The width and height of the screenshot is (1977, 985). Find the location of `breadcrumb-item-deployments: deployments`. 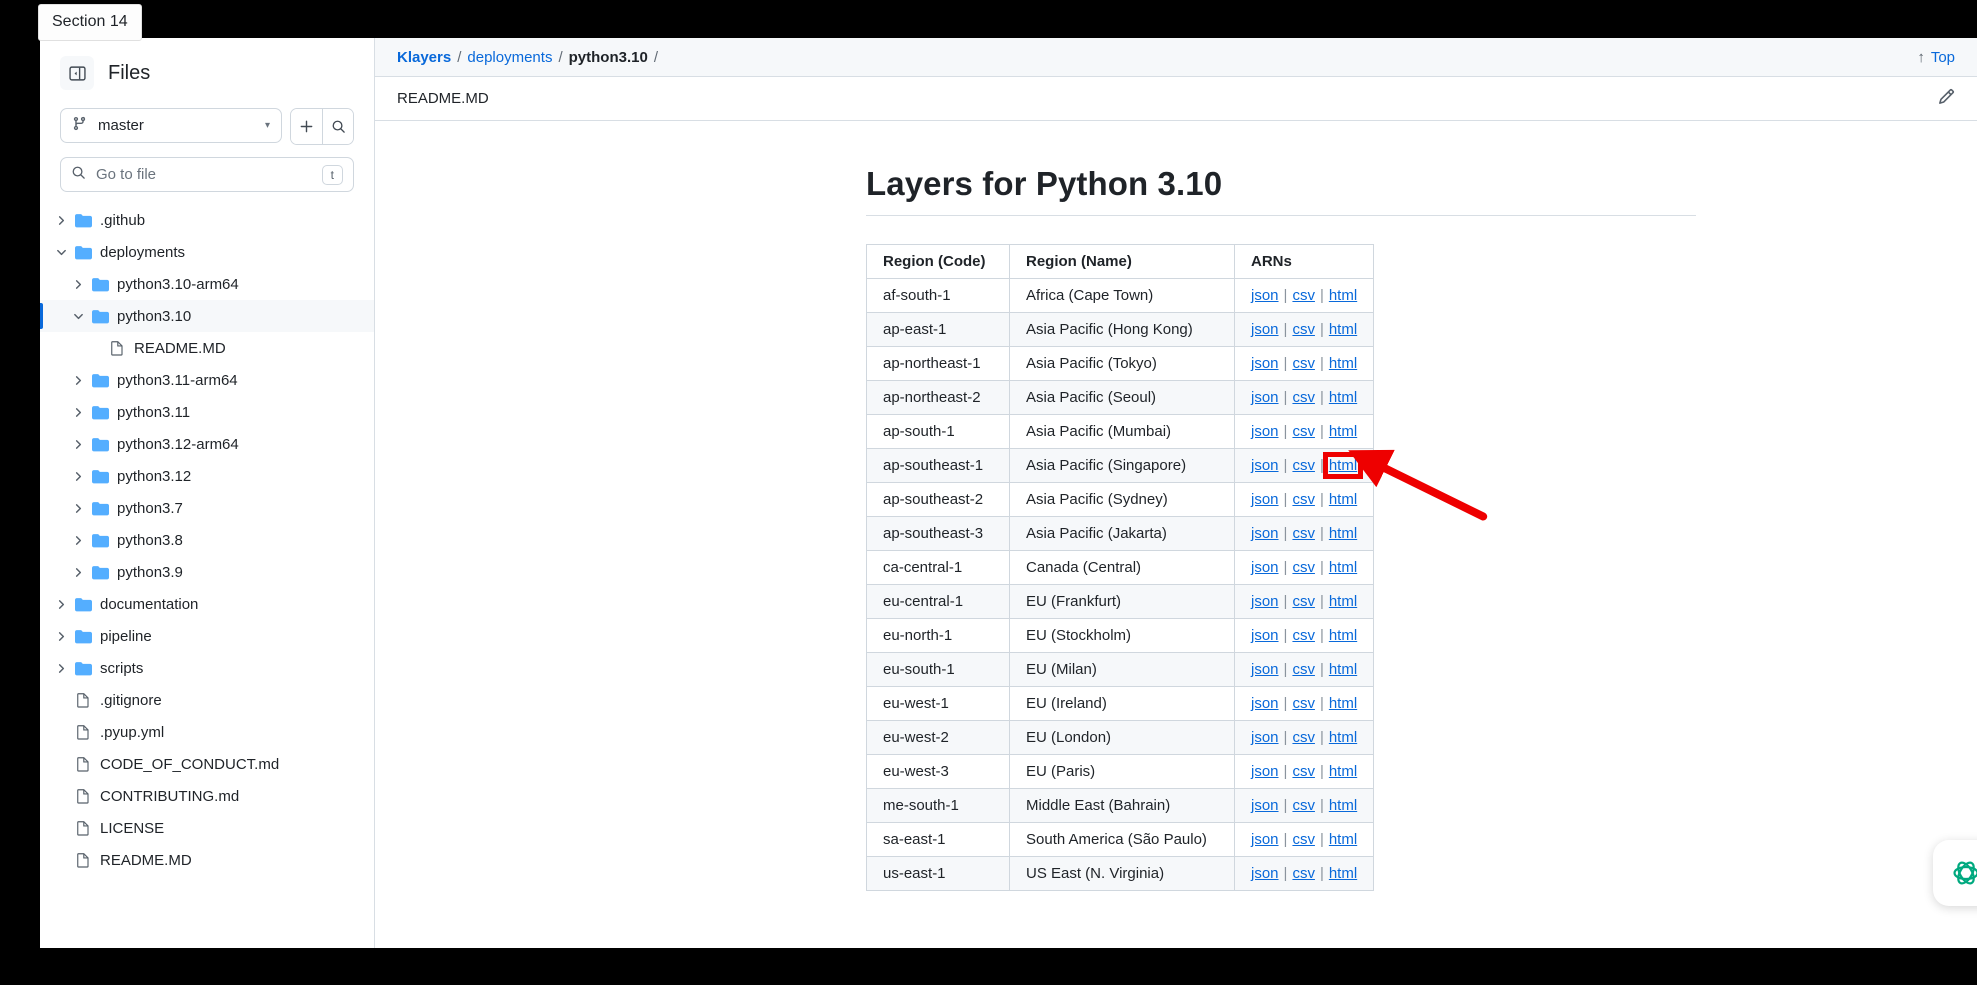

breadcrumb-item-deployments: deployments is located at coordinates (509, 57).